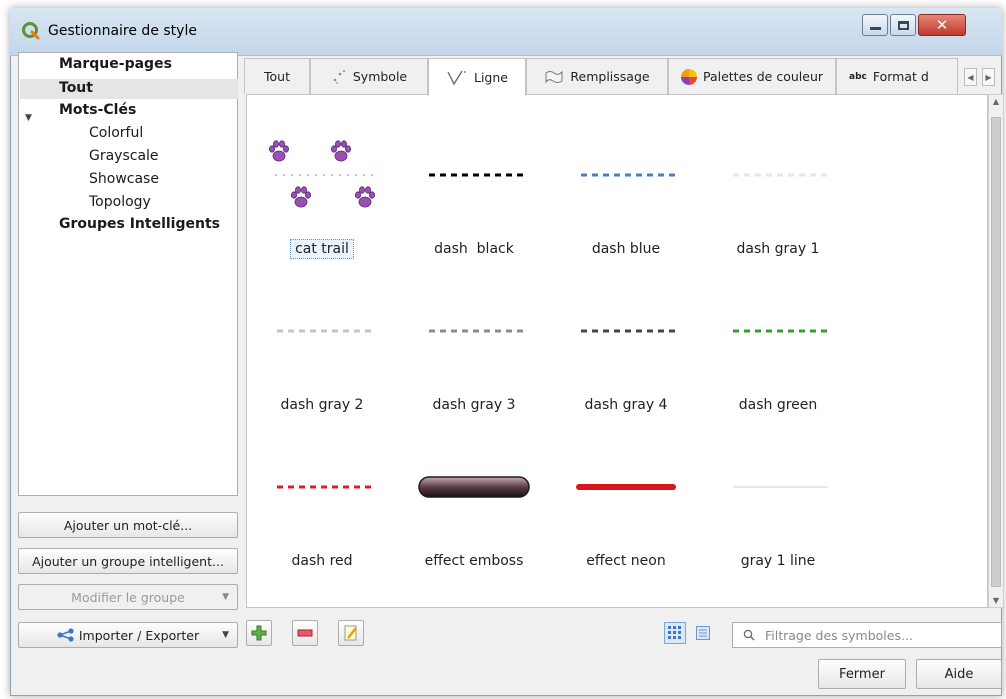 This screenshot has height=699, width=1006. What do you see at coordinates (120, 202) in the screenshot?
I see `tree-item-topology: Topology` at bounding box center [120, 202].